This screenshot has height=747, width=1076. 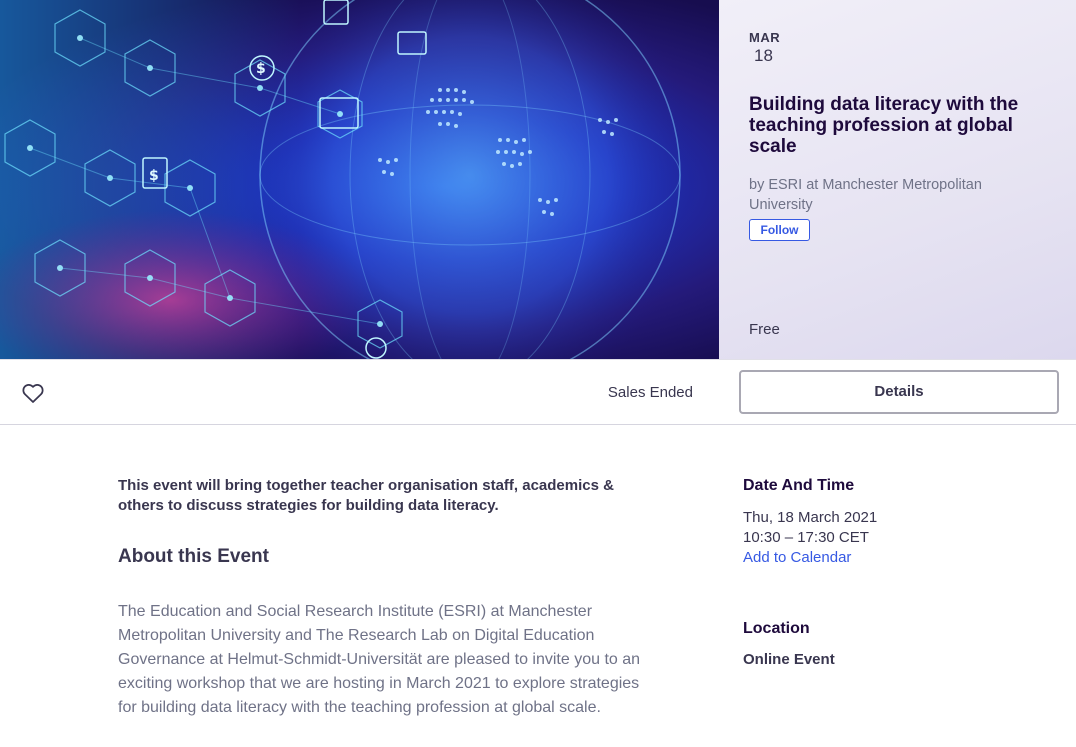 I want to click on event-day: 18, so click(x=763, y=55).